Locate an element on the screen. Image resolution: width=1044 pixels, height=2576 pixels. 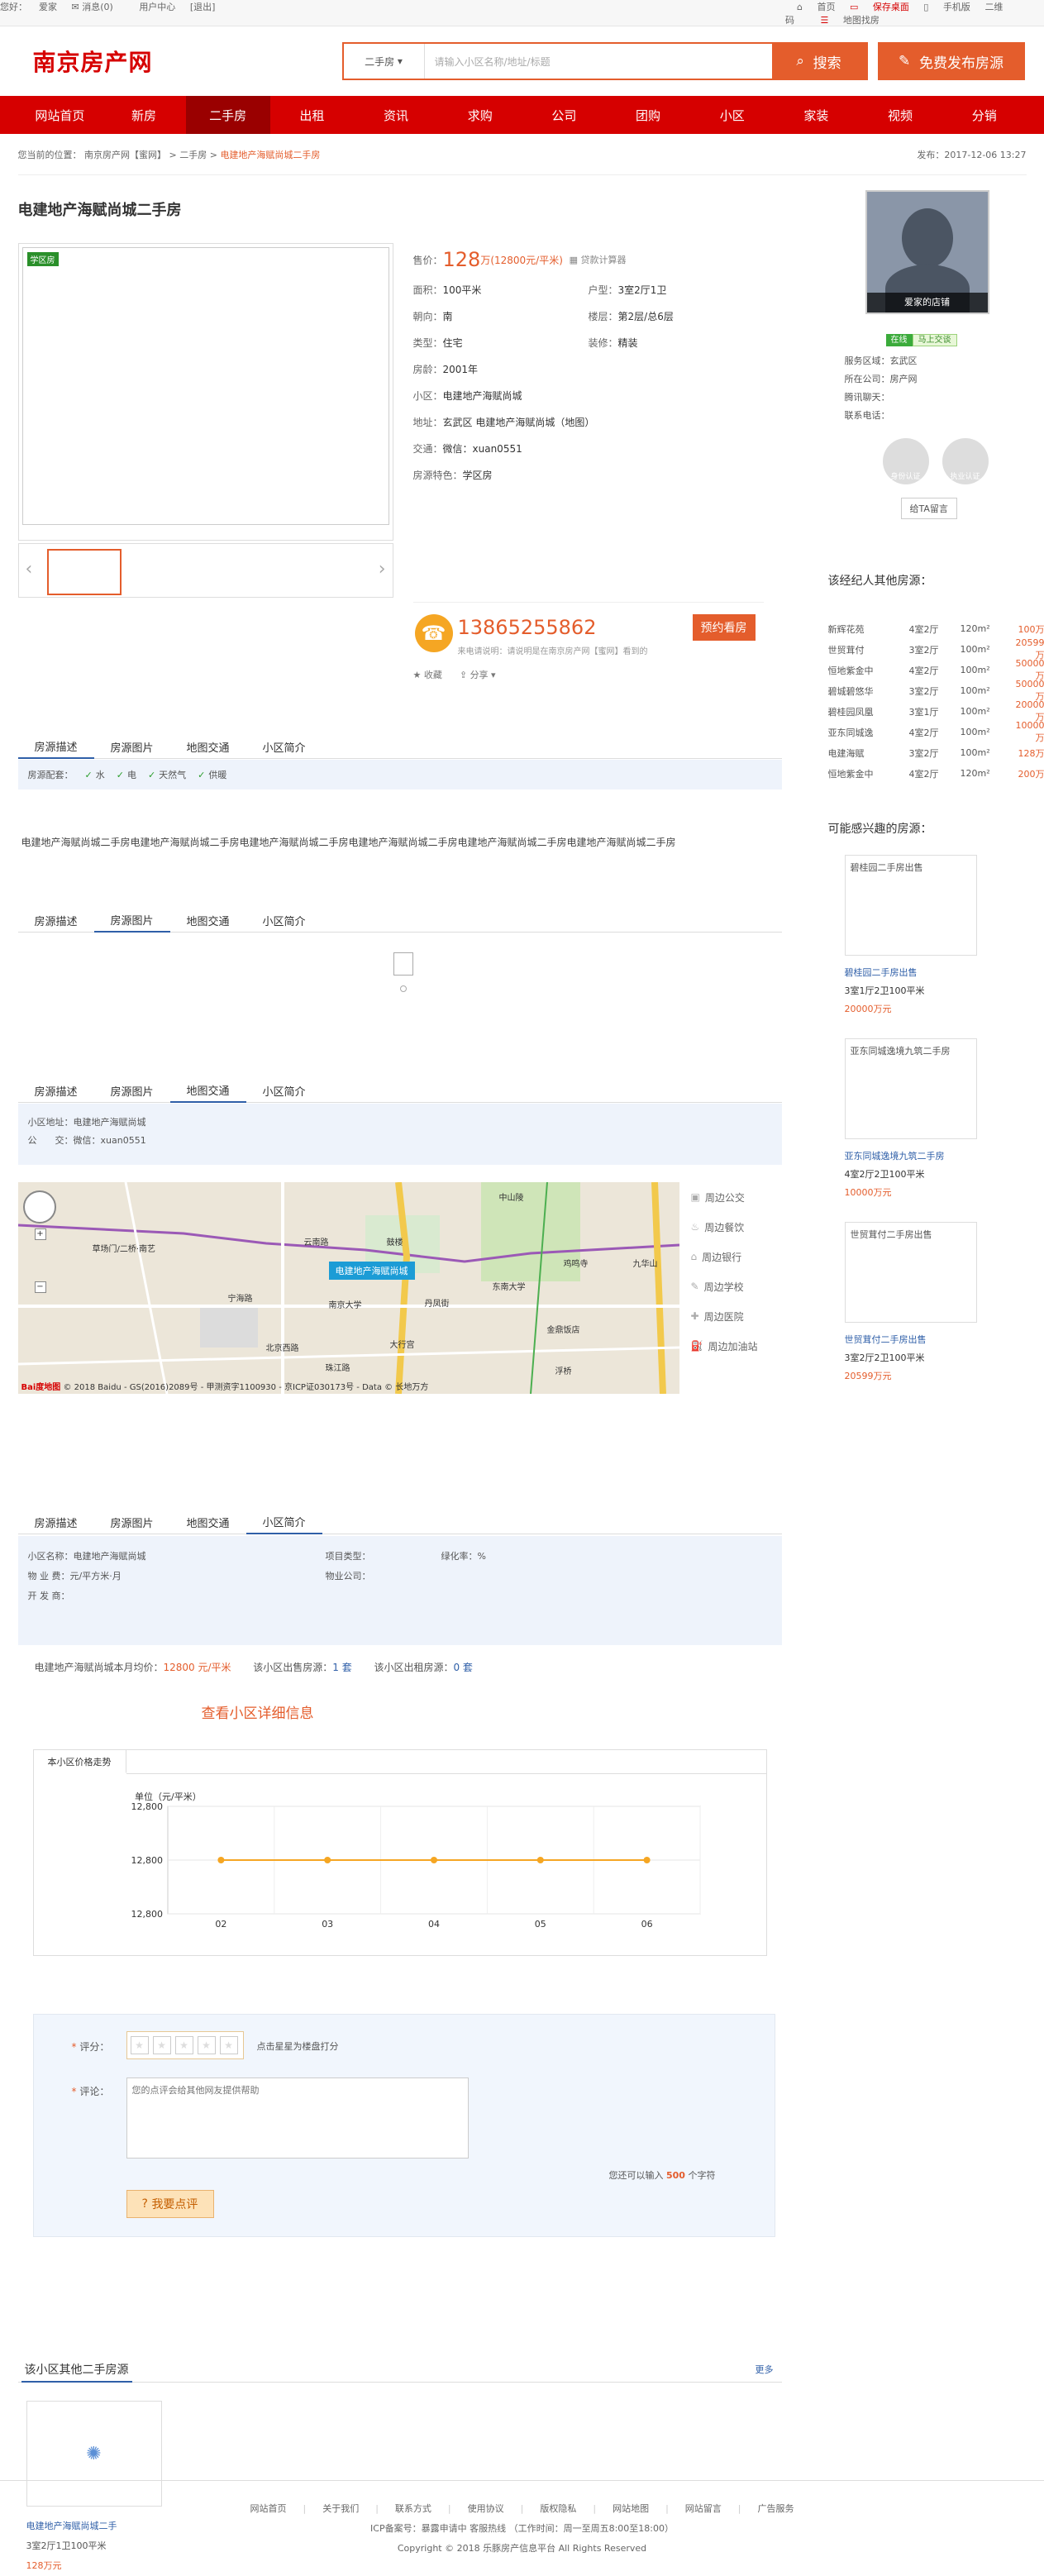
main-photo is located at coordinates (206, 386).